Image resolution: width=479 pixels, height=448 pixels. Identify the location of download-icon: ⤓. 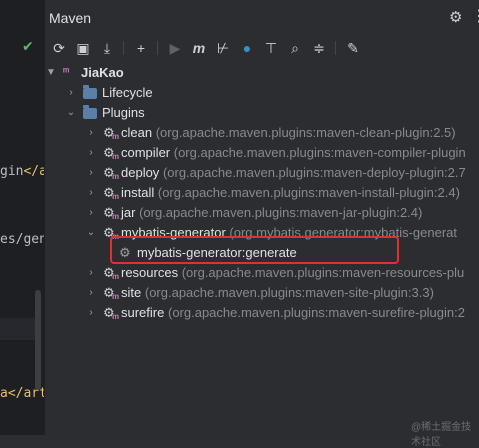
(107, 48).